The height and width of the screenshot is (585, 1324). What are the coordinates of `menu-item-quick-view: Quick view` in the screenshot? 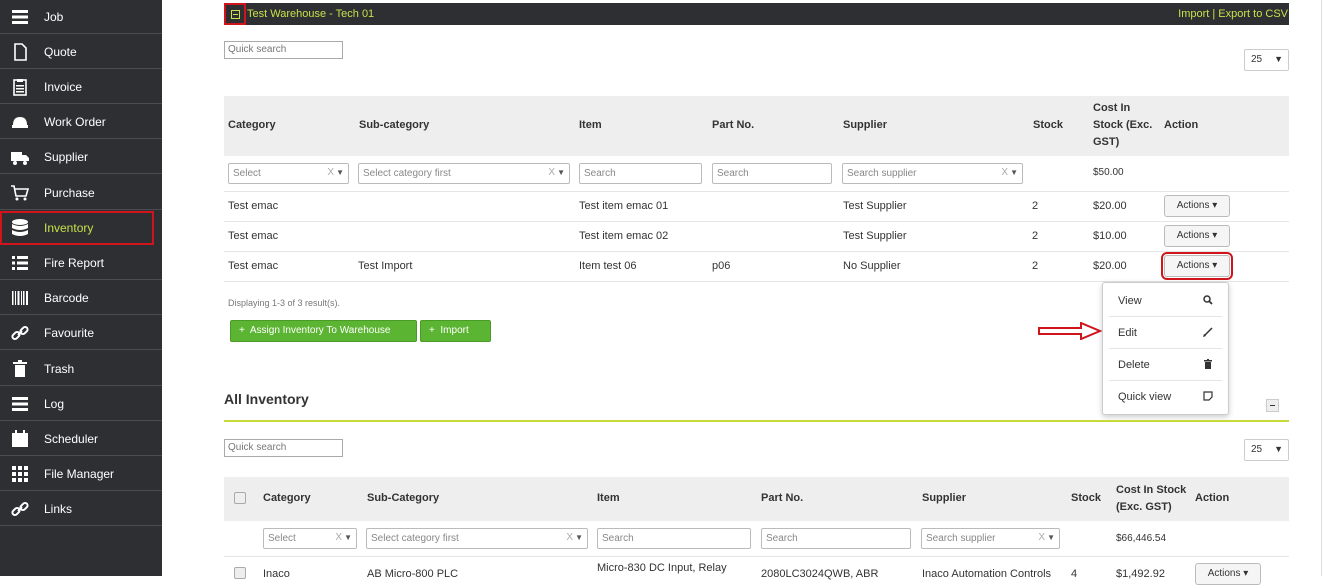 It's located at (1165, 396).